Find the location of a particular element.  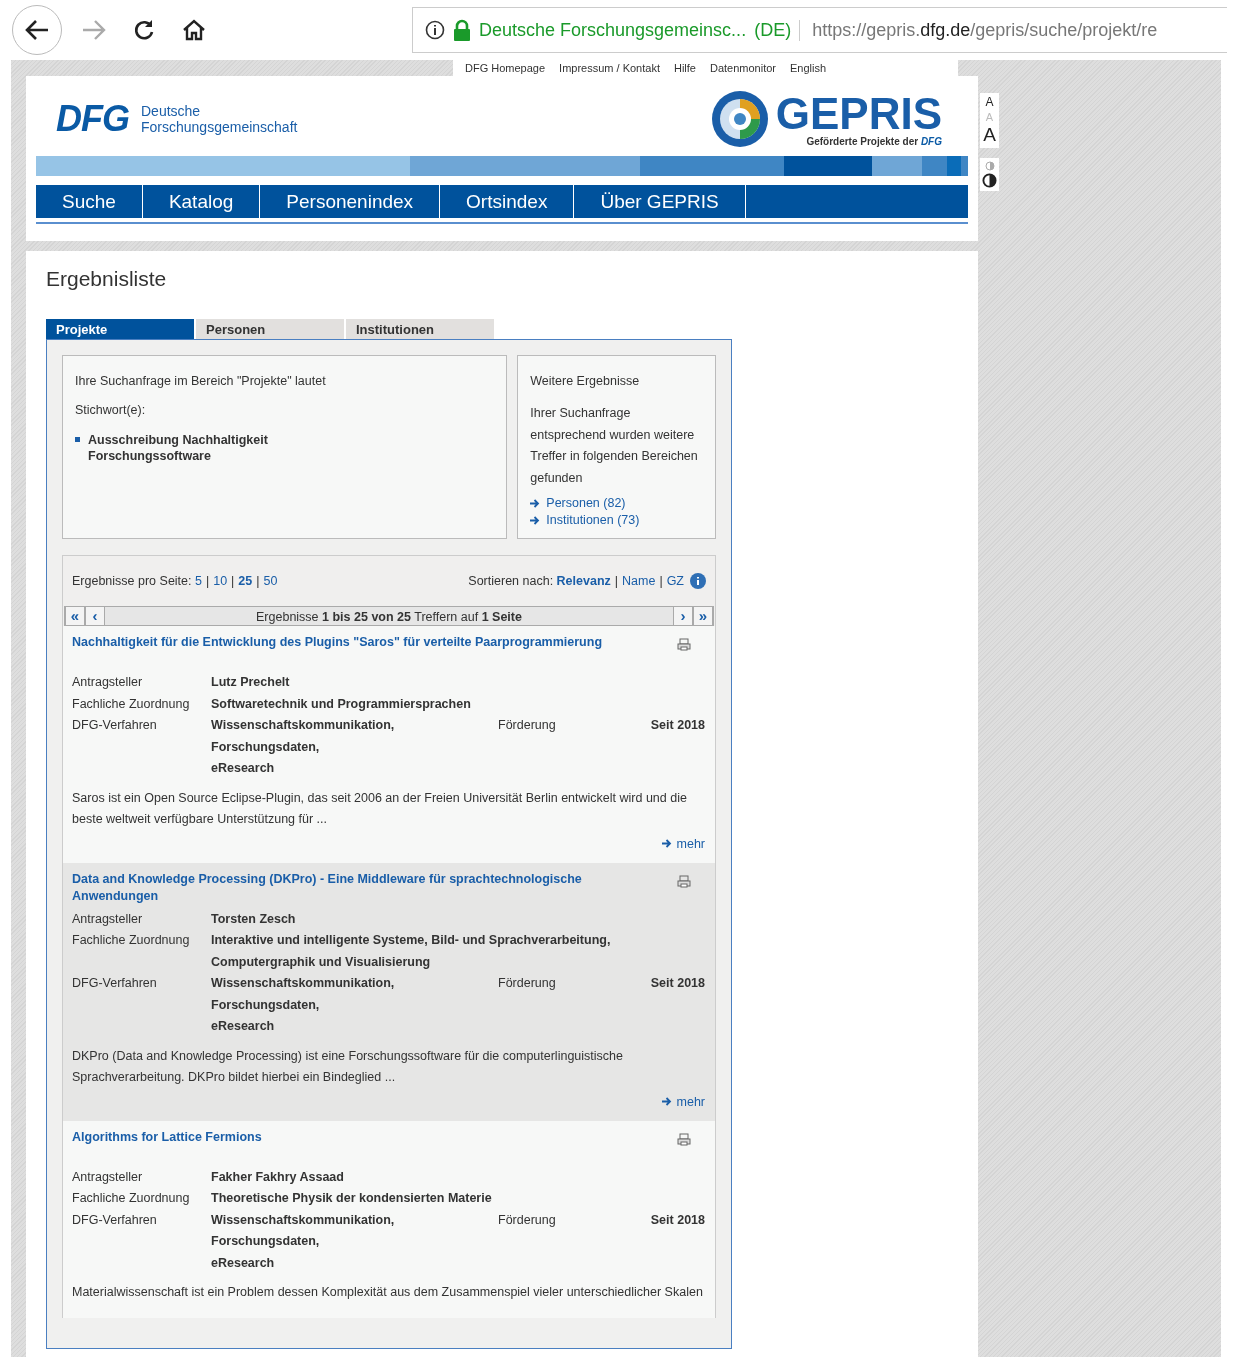

query-intro: Ihre Suchanfrage im Bereich "Projekte" lautet is located at coordinates (201, 381).